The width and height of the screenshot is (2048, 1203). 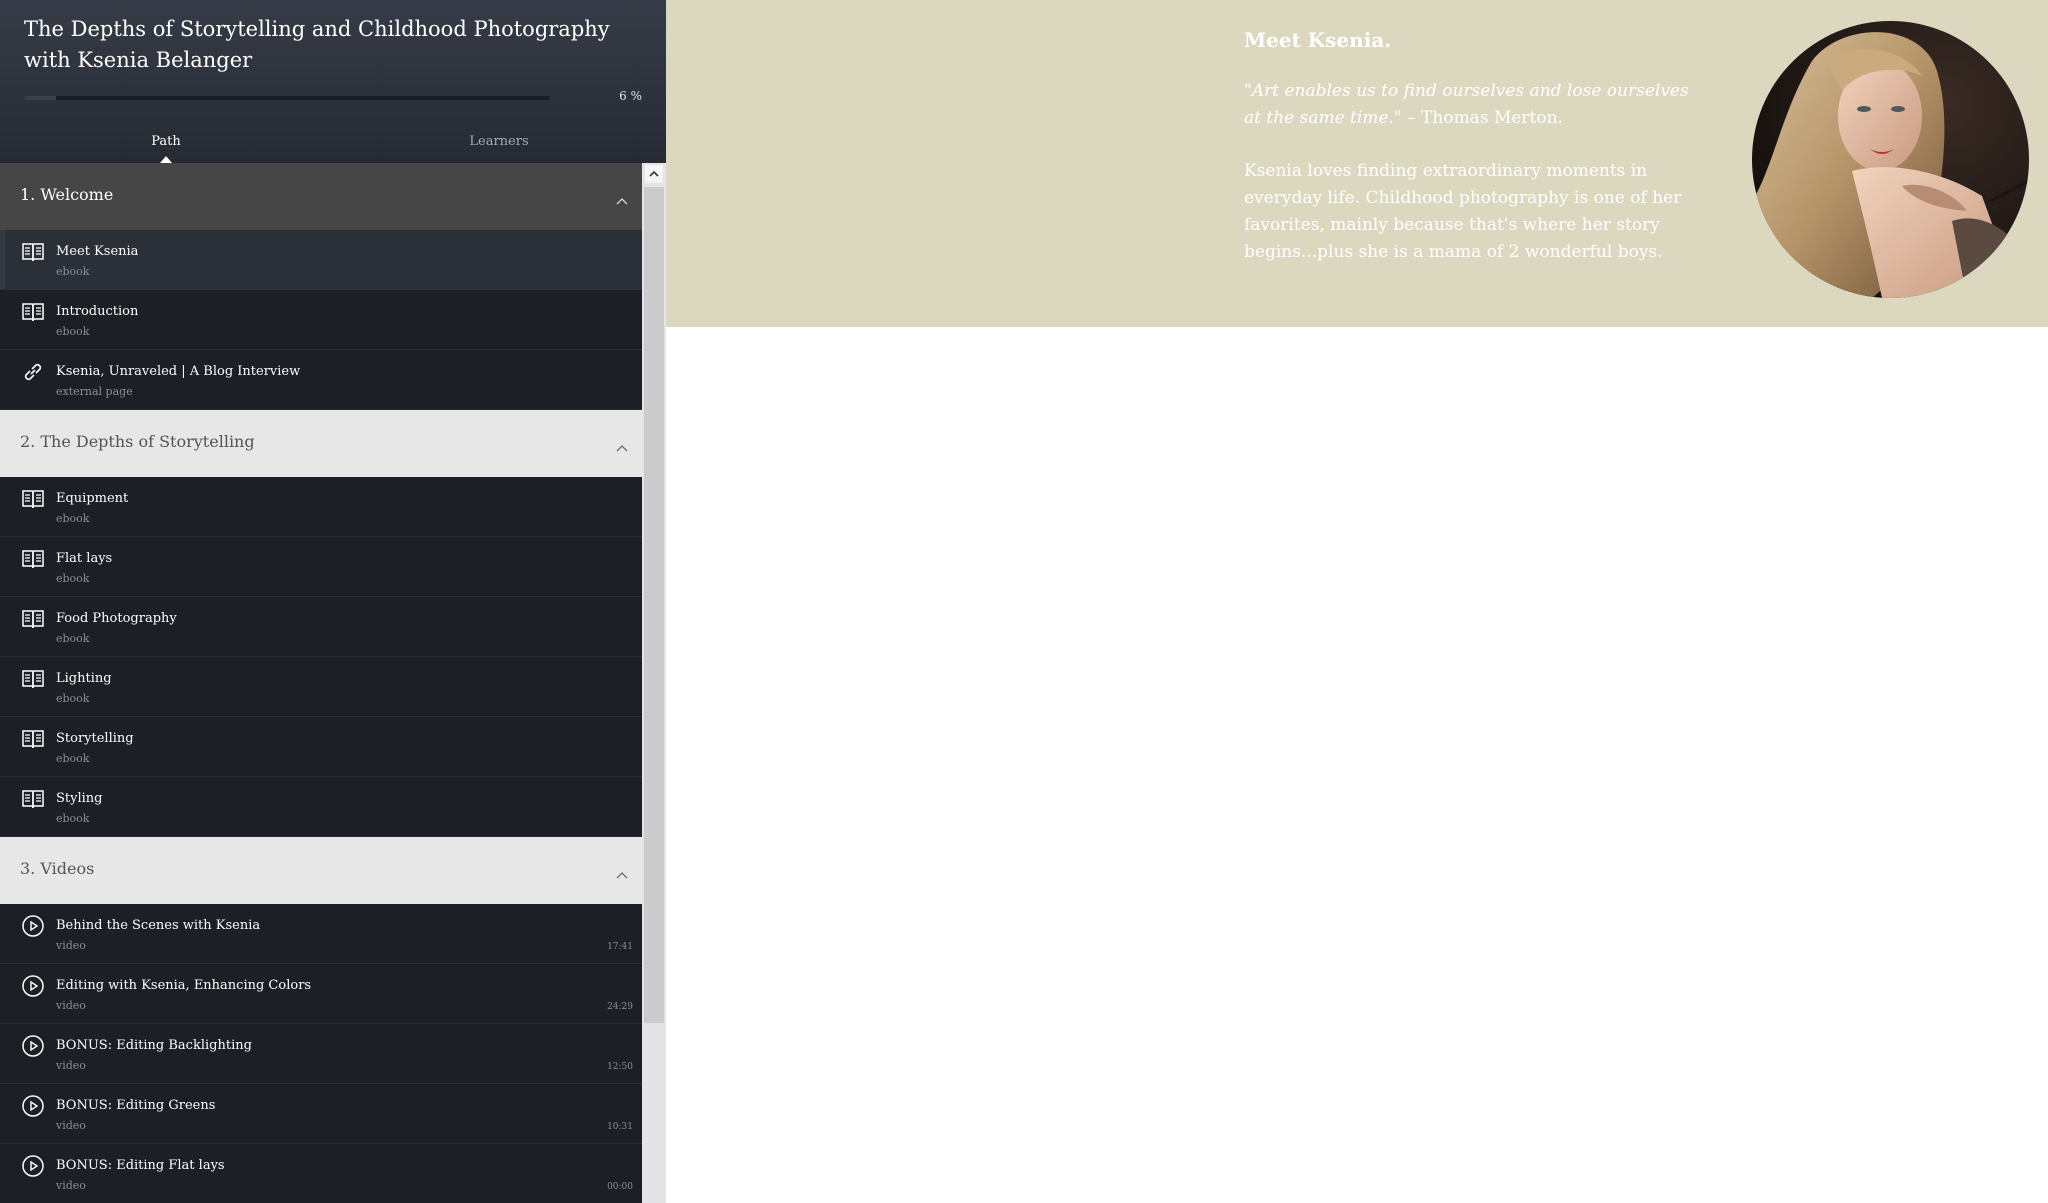 I want to click on active-tab-caret-icon, so click(x=166, y=159).